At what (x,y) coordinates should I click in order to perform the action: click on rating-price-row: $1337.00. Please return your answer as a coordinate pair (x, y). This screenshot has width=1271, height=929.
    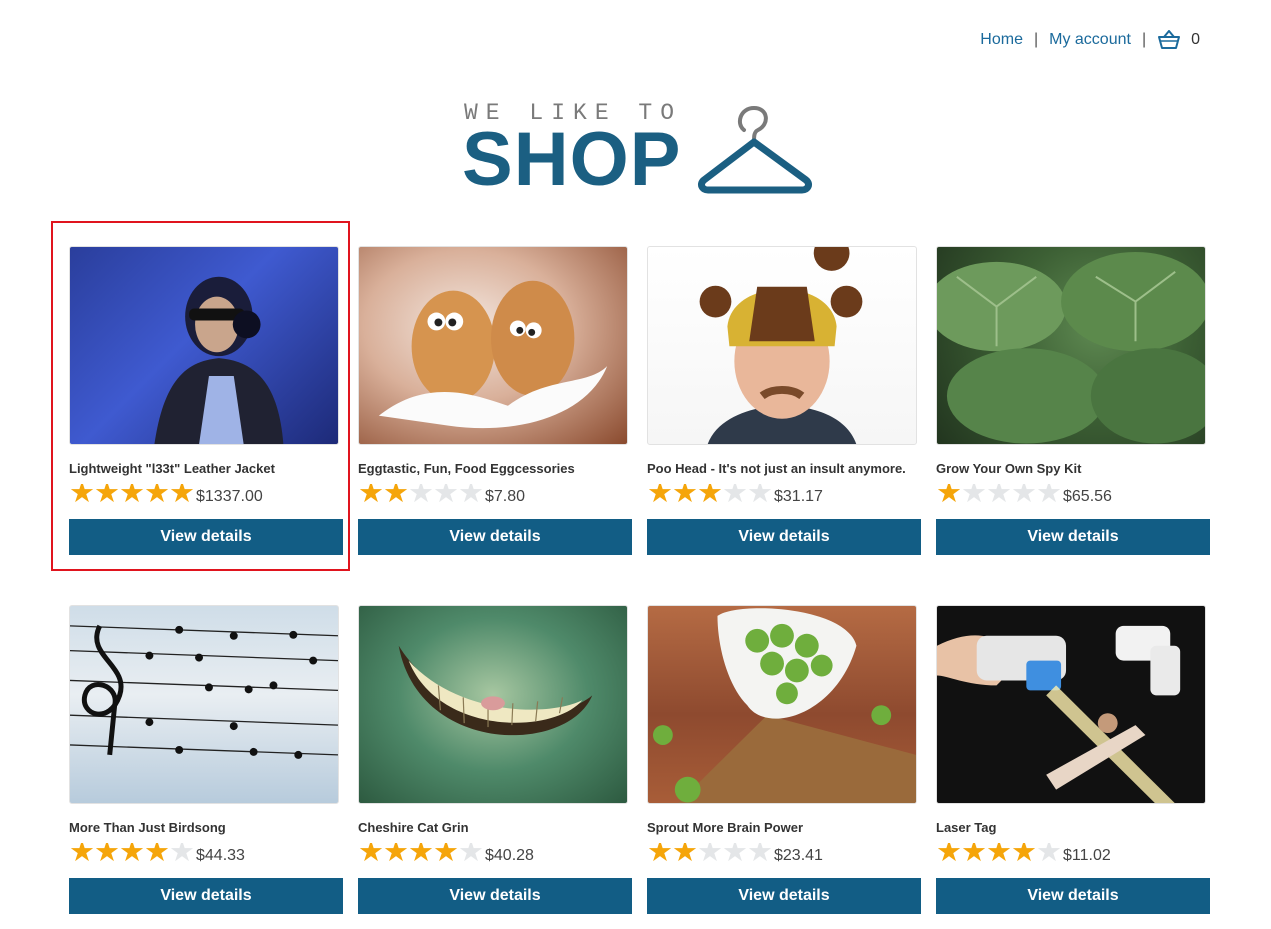
    Looking at the image, I should click on (206, 496).